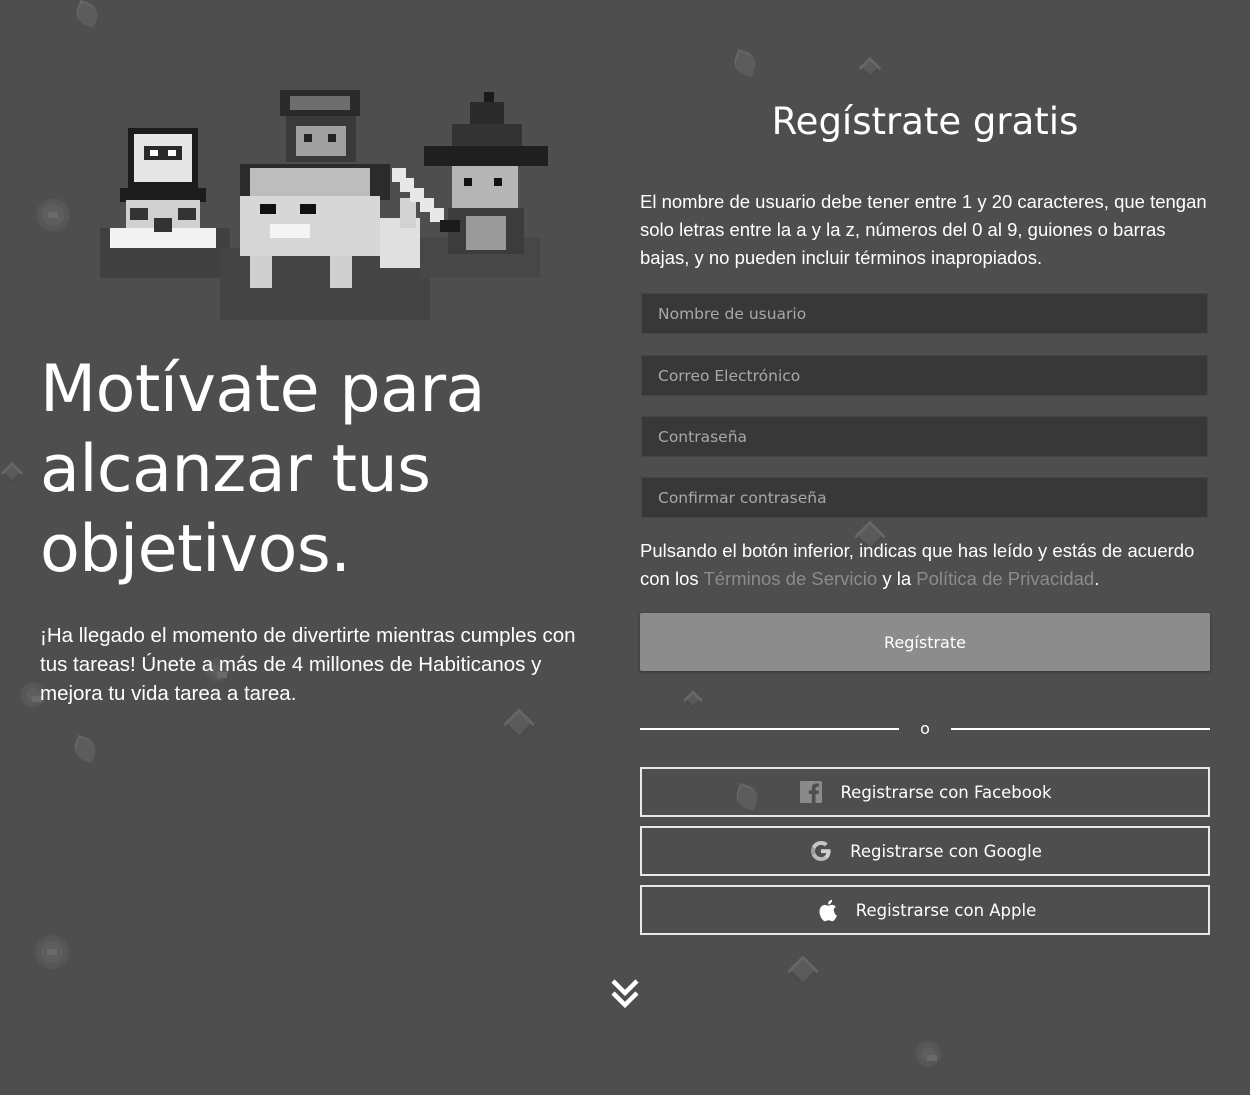 This screenshot has width=1250, height=1095. I want to click on privacy-policy-link: Política de Privacidad, so click(1005, 578).